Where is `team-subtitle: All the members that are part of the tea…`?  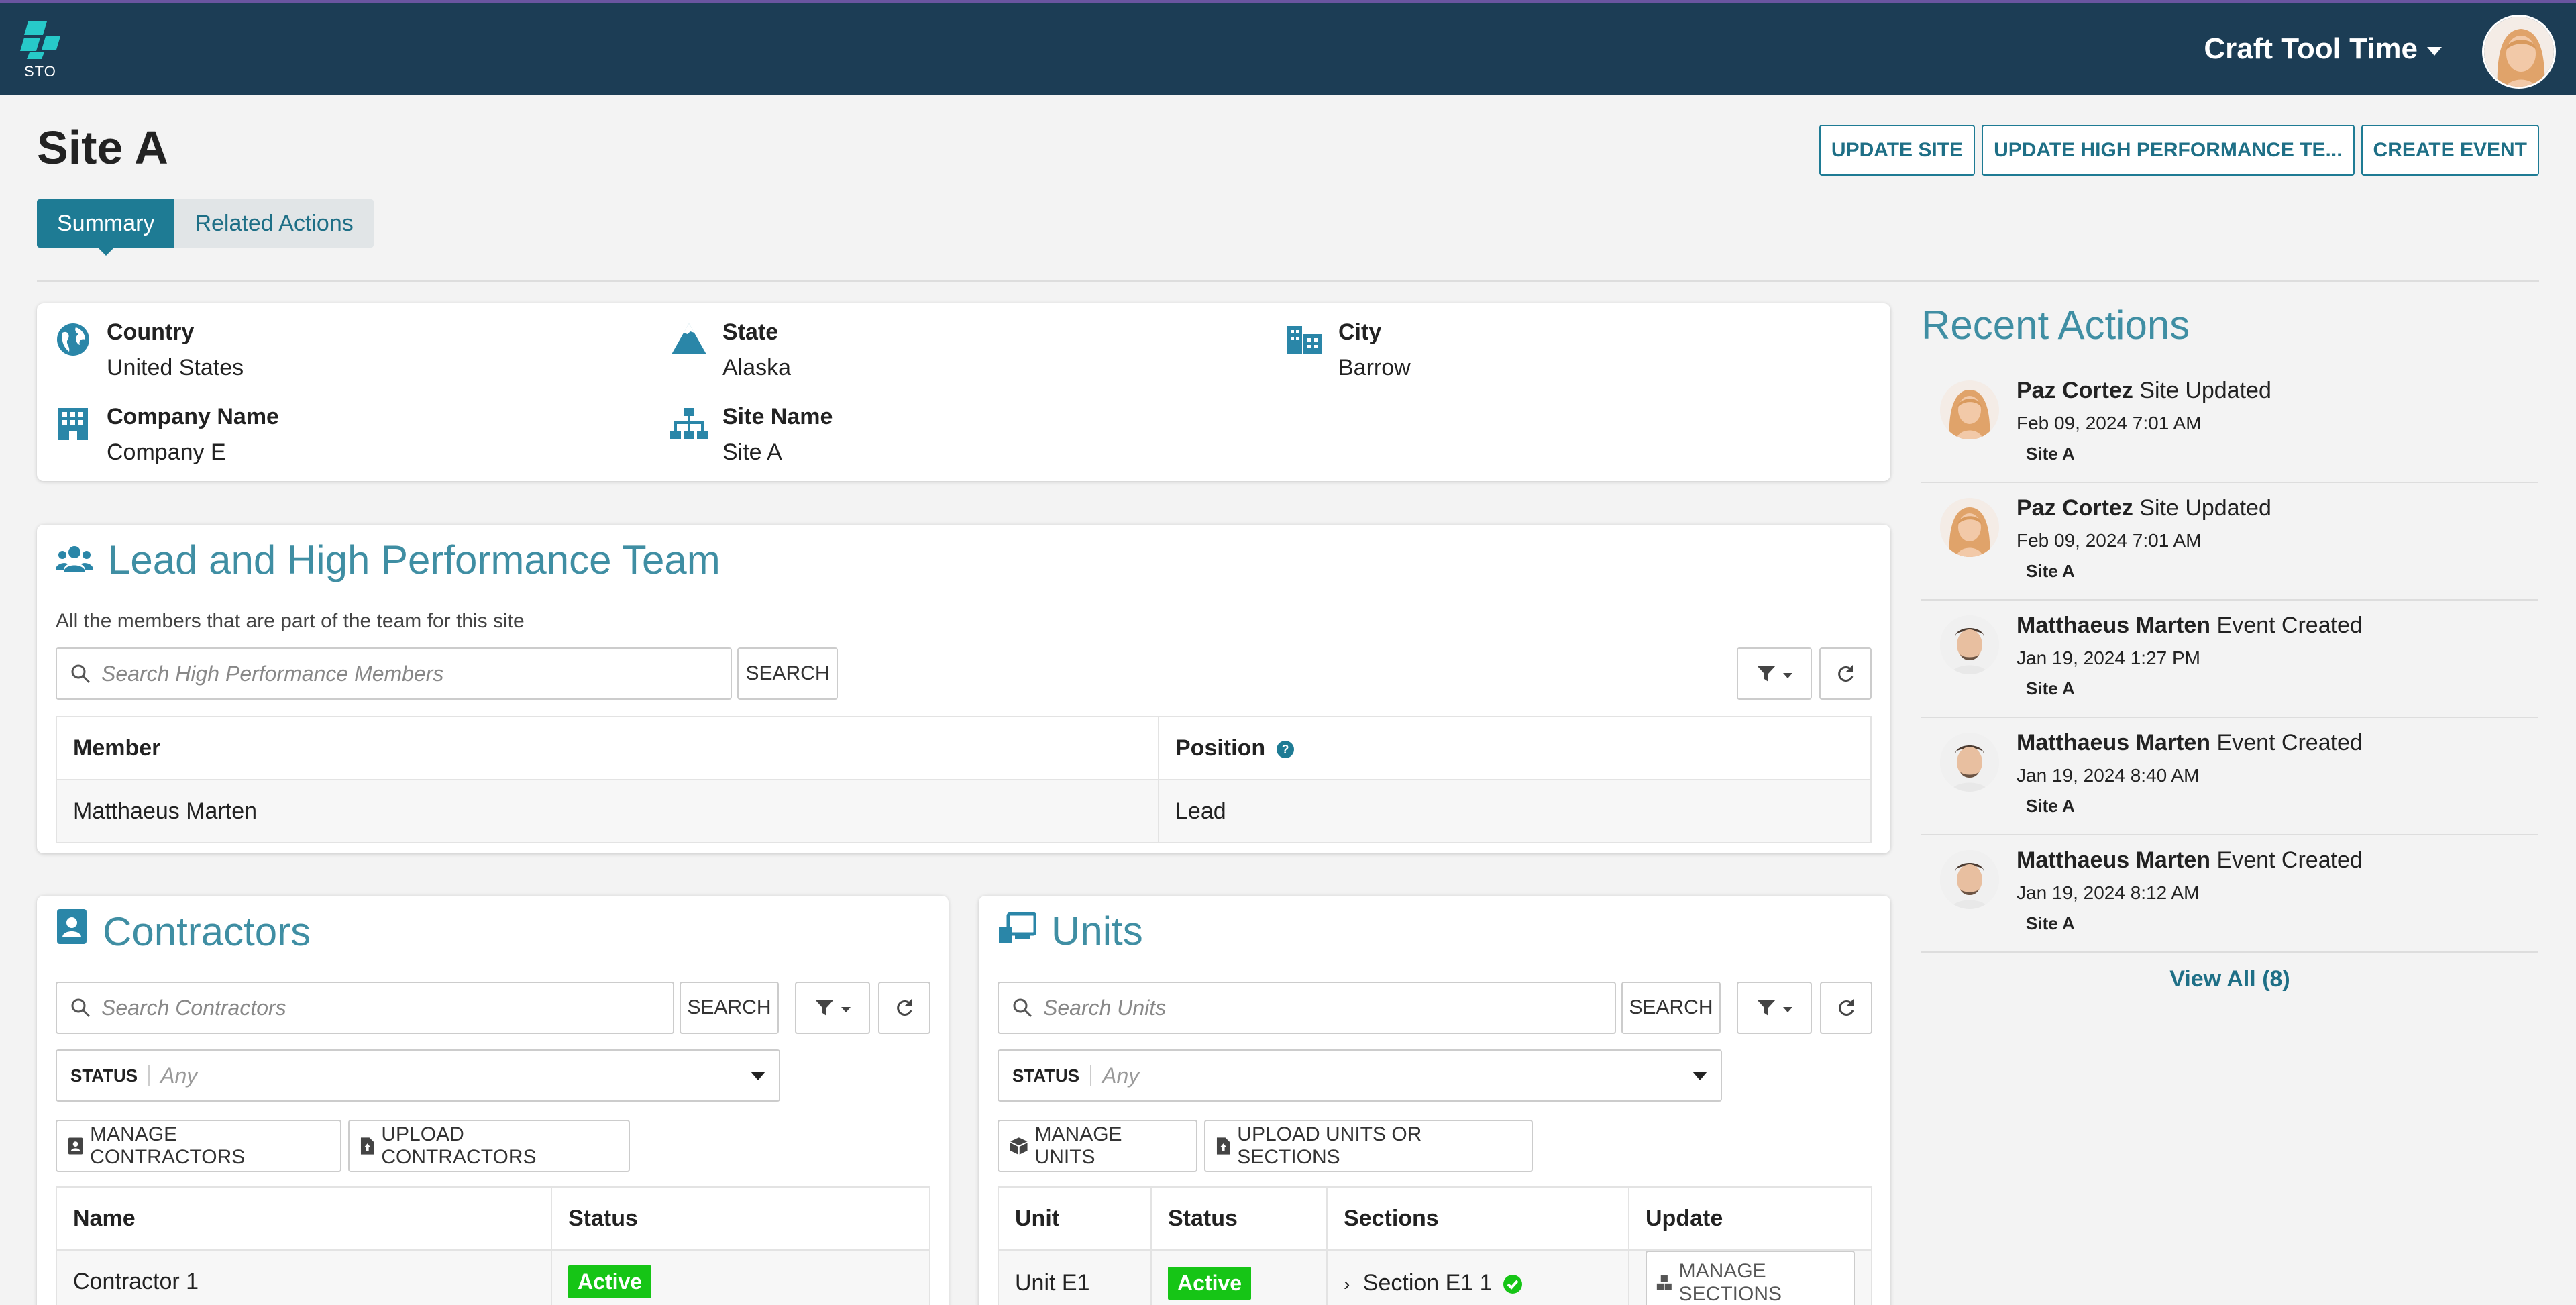 team-subtitle: All the members that are part of the tea… is located at coordinates (290, 621).